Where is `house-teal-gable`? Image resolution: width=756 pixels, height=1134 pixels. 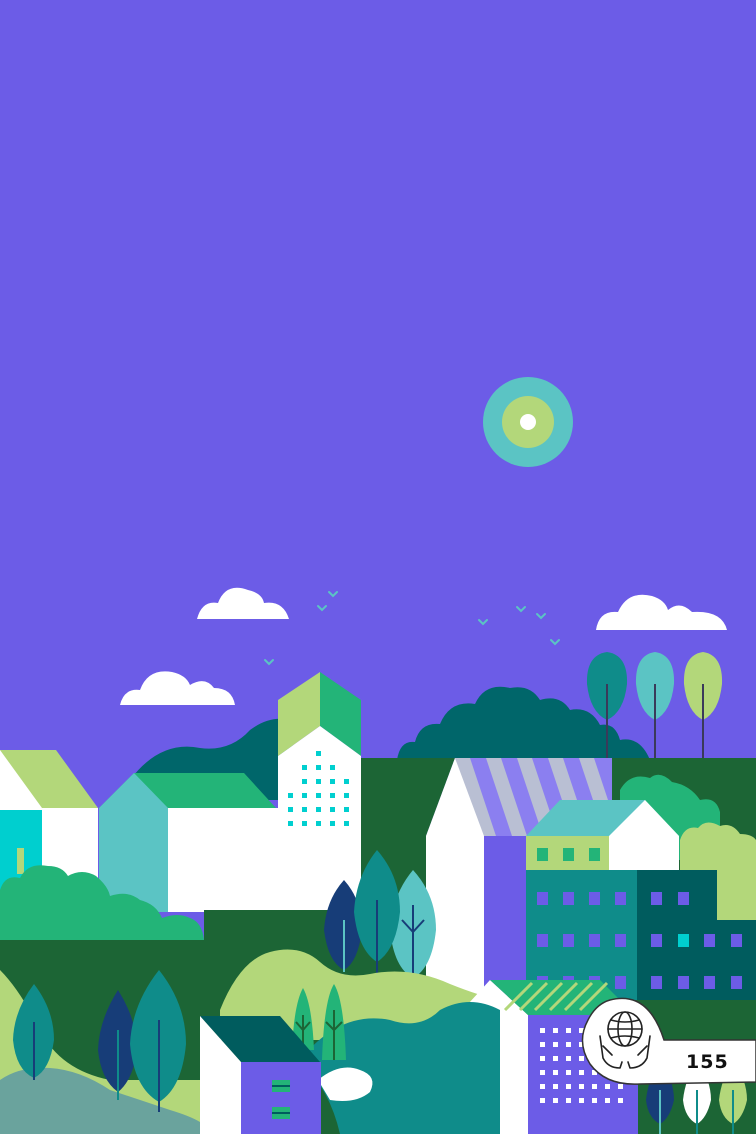 house-teal-gable is located at coordinates (188, 842).